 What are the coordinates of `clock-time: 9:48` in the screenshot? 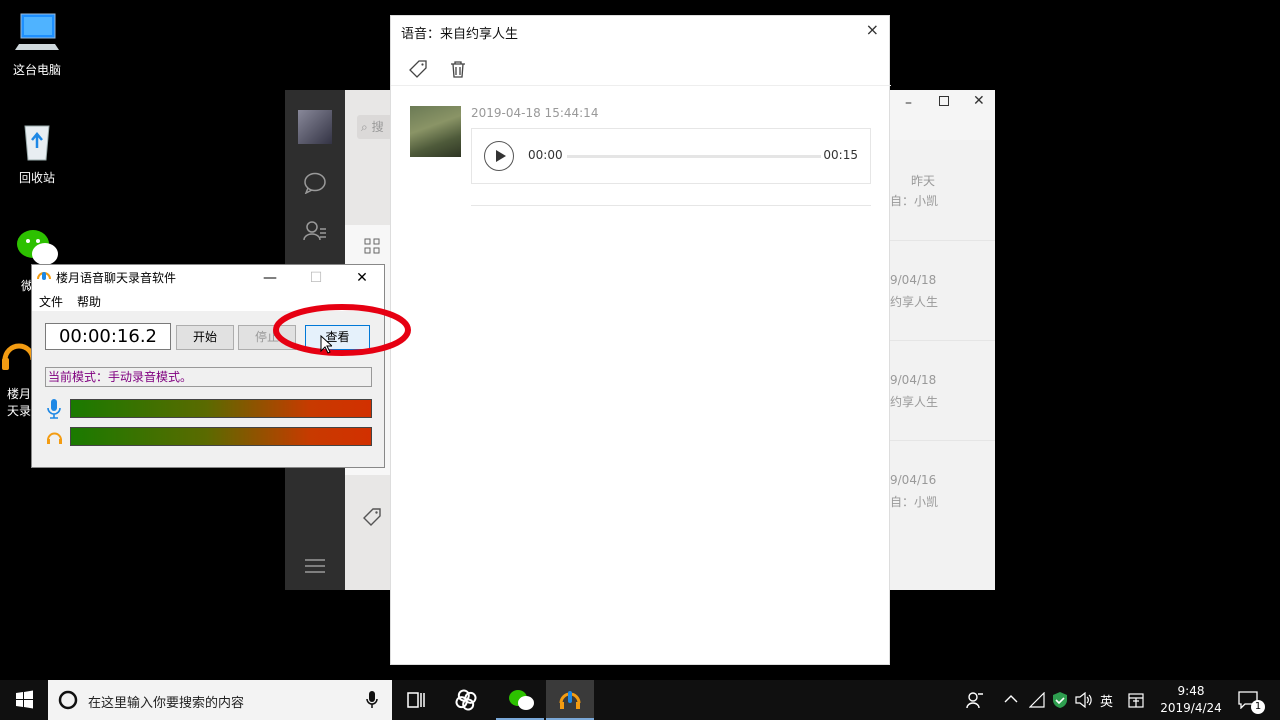 It's located at (1191, 691).